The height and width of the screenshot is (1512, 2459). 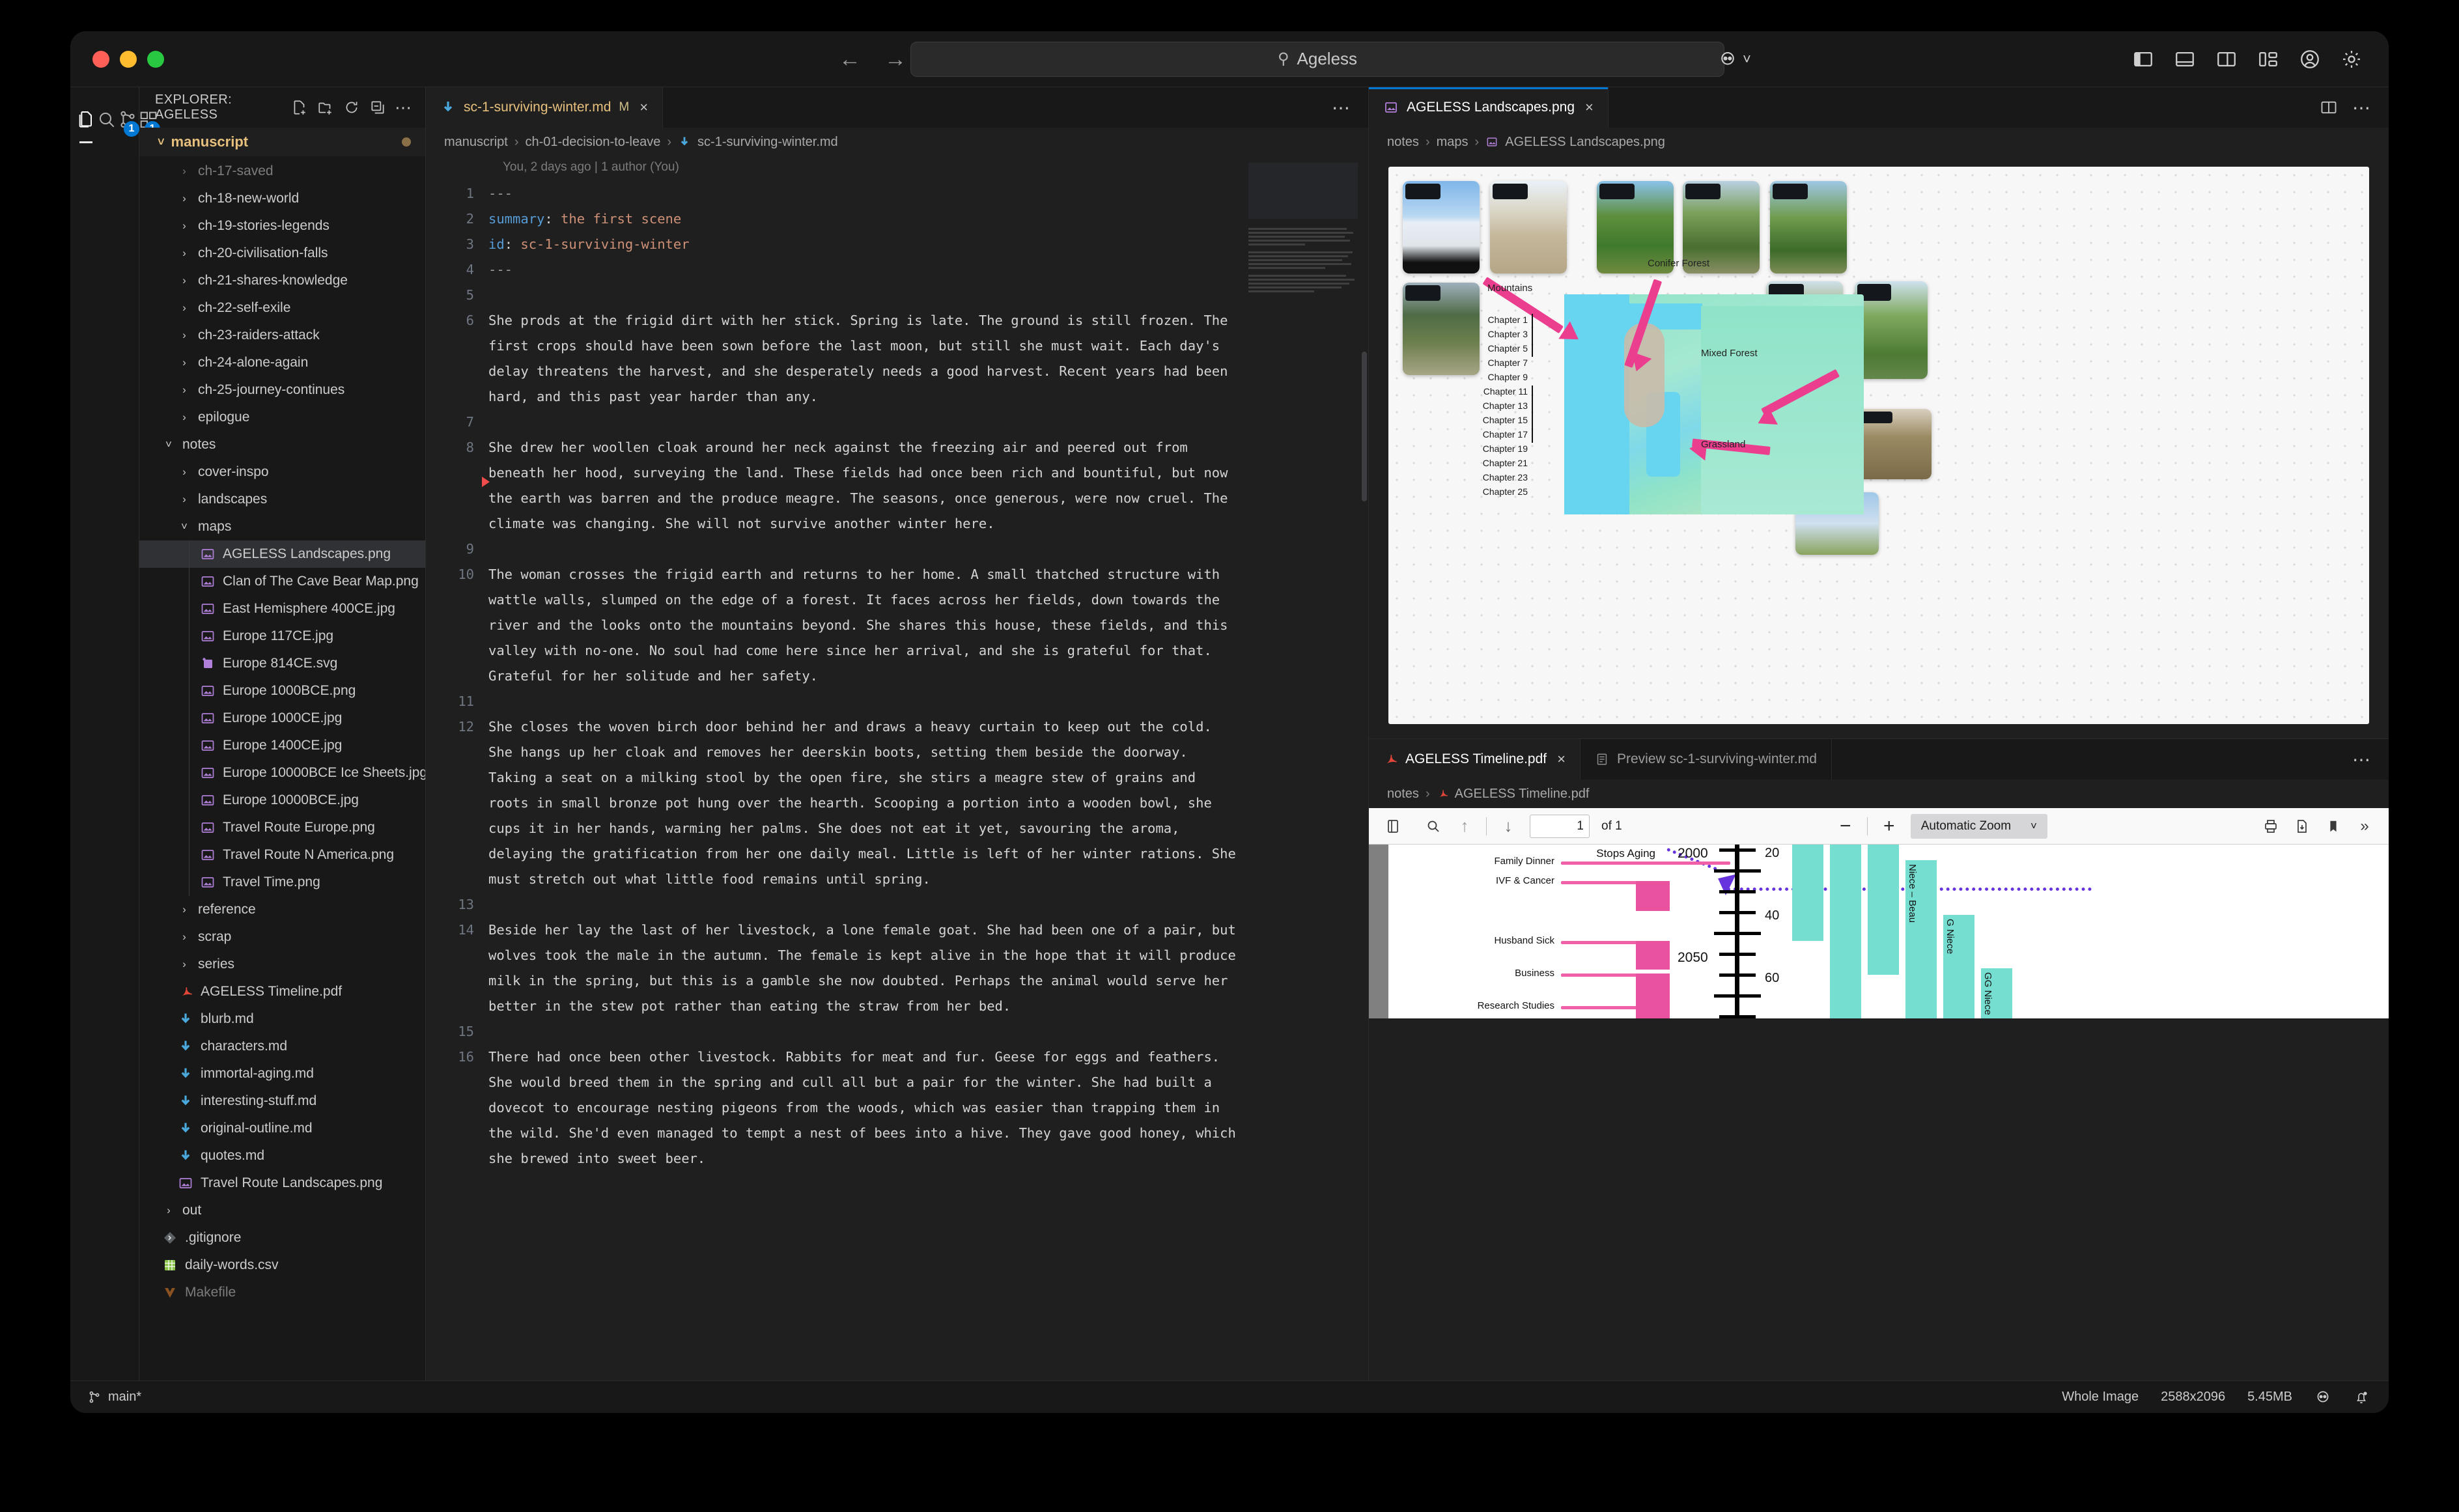 I want to click on tree-file-item: immortal-aging.md, so click(x=282, y=1074).